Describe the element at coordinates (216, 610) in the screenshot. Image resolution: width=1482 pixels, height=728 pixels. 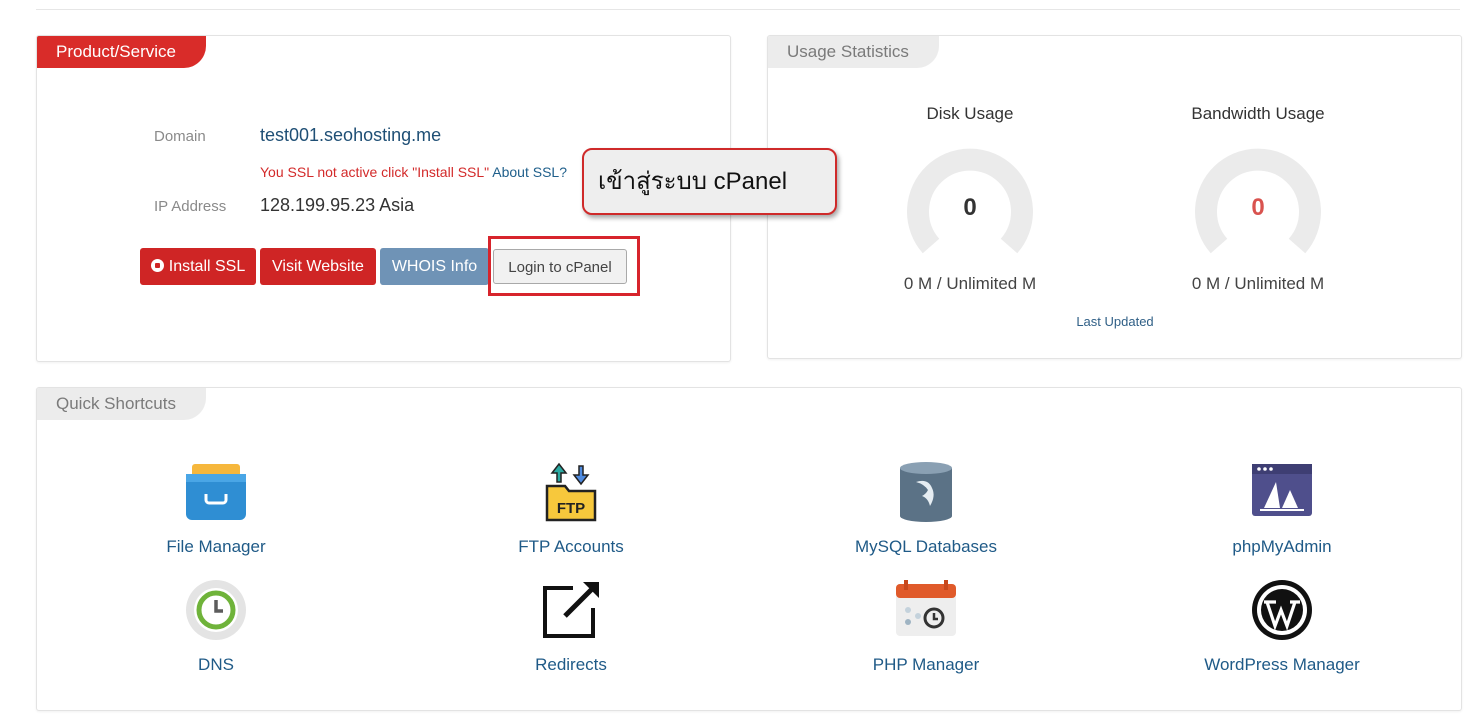
I see `dns-icon` at that location.